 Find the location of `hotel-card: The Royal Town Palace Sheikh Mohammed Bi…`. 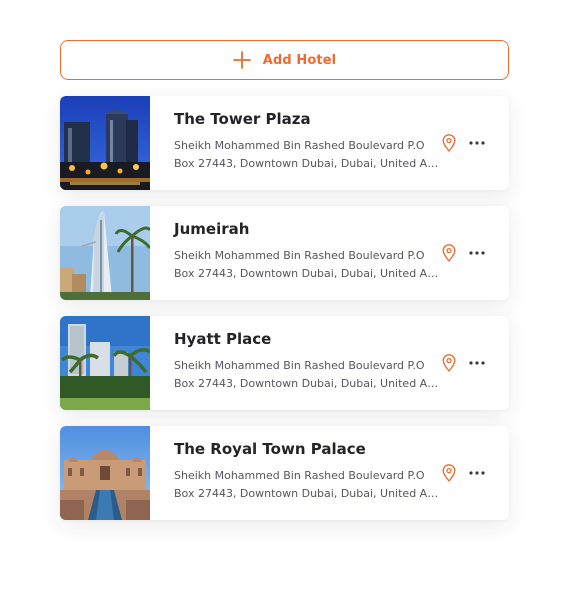

hotel-card: The Royal Town Palace Sheikh Mohammed Bi… is located at coordinates (284, 473).